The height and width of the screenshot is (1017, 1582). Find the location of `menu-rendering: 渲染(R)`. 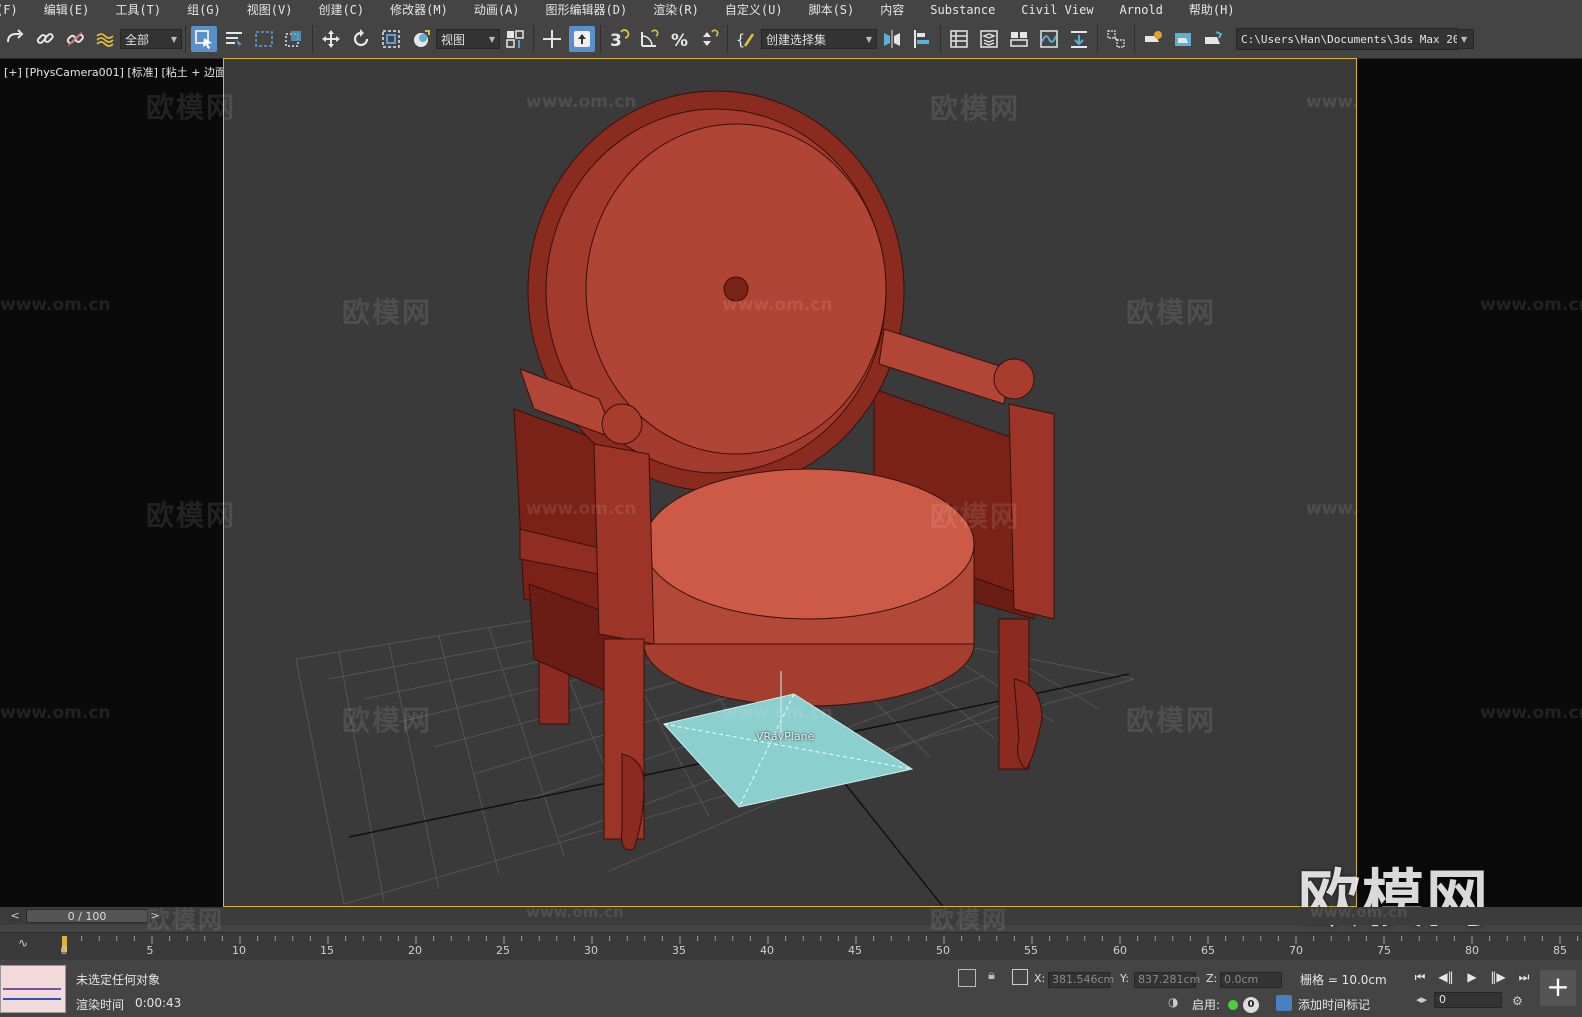

menu-rendering: 渲染(R) is located at coordinates (676, 10).